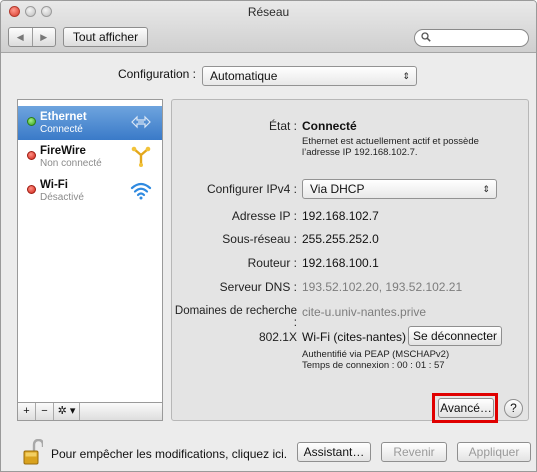 This screenshot has height=472, width=537. Describe the element at coordinates (43, 37) in the screenshot. I see `forward-button: ▶` at that location.